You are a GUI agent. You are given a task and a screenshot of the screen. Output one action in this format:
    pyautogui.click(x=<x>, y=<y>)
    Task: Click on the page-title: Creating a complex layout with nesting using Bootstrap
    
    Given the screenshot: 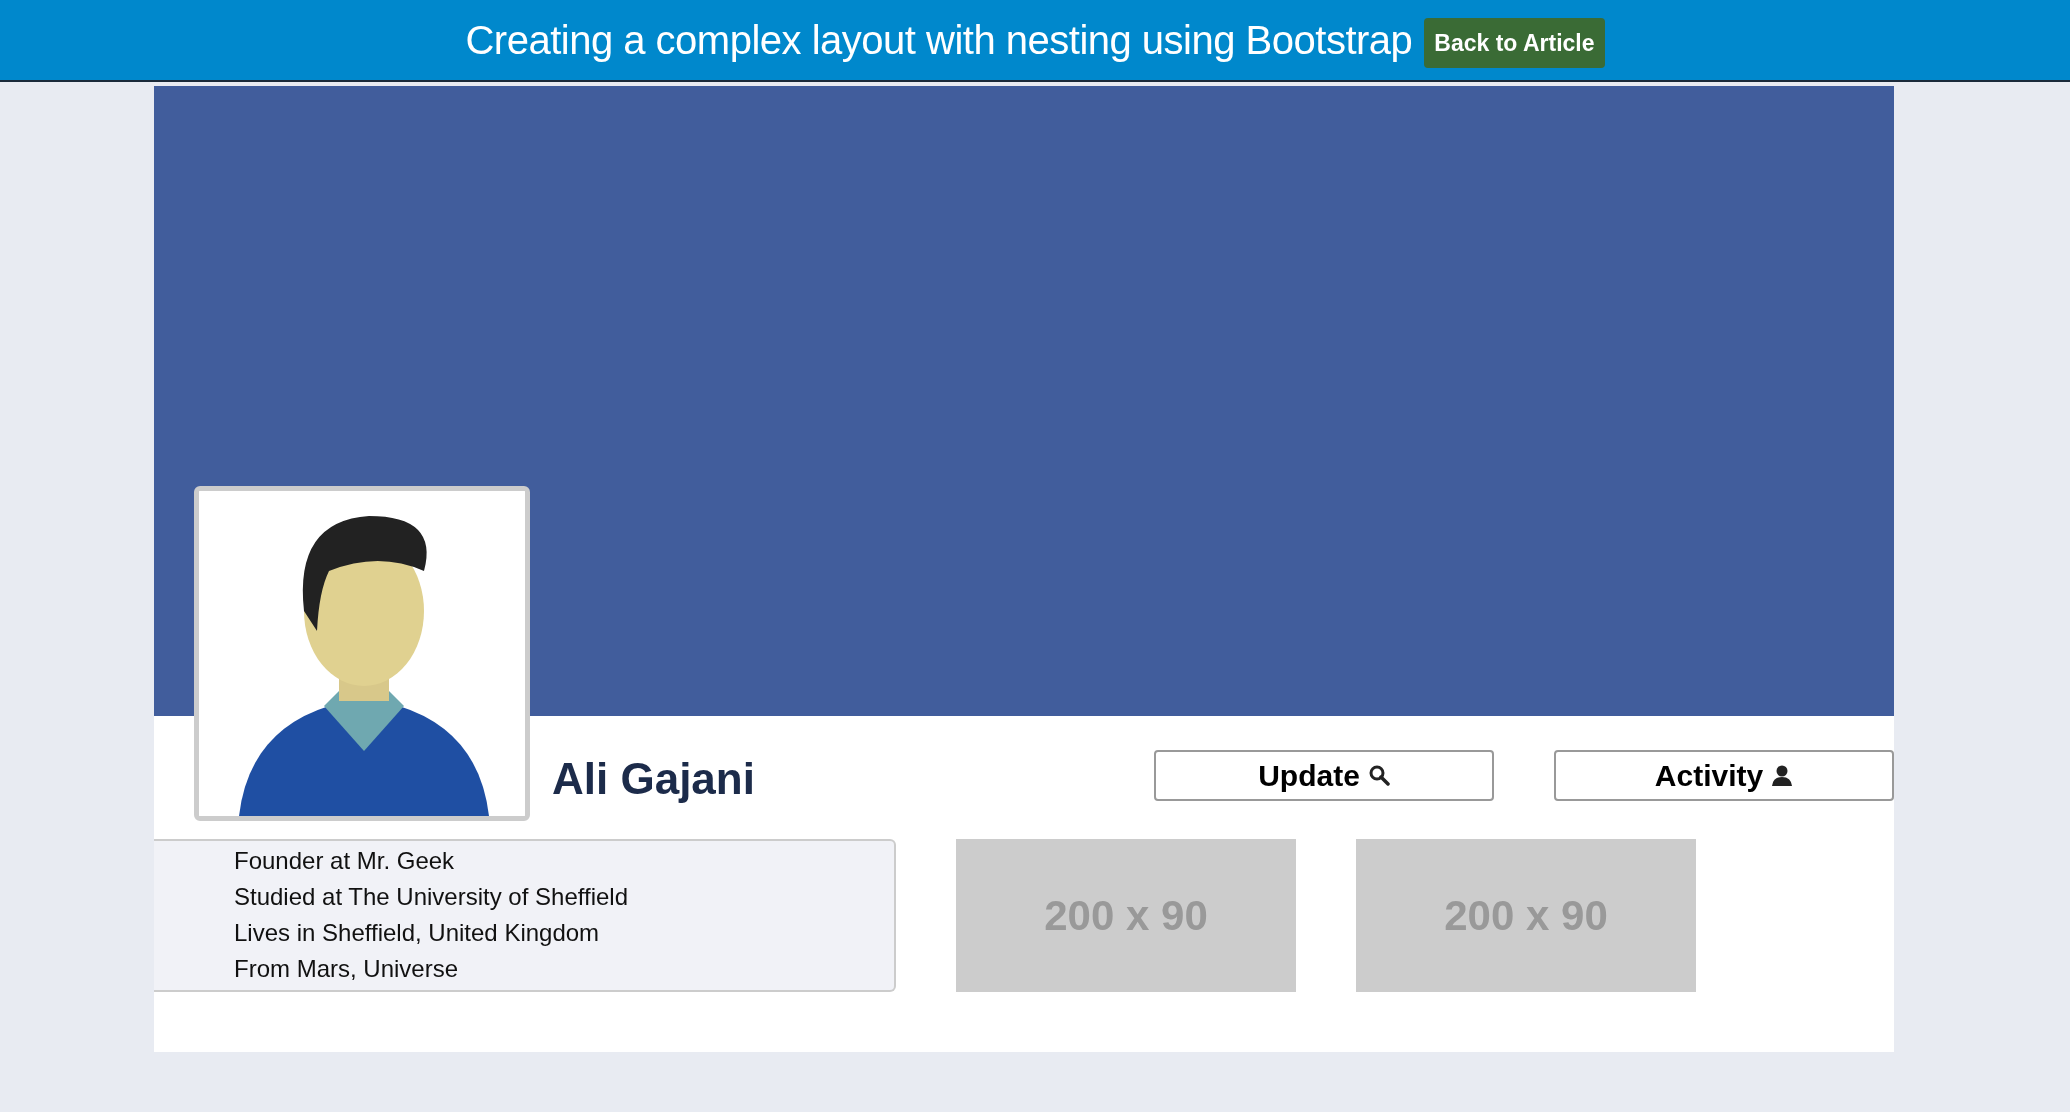 What is the action you would take?
    pyautogui.click(x=939, y=40)
    